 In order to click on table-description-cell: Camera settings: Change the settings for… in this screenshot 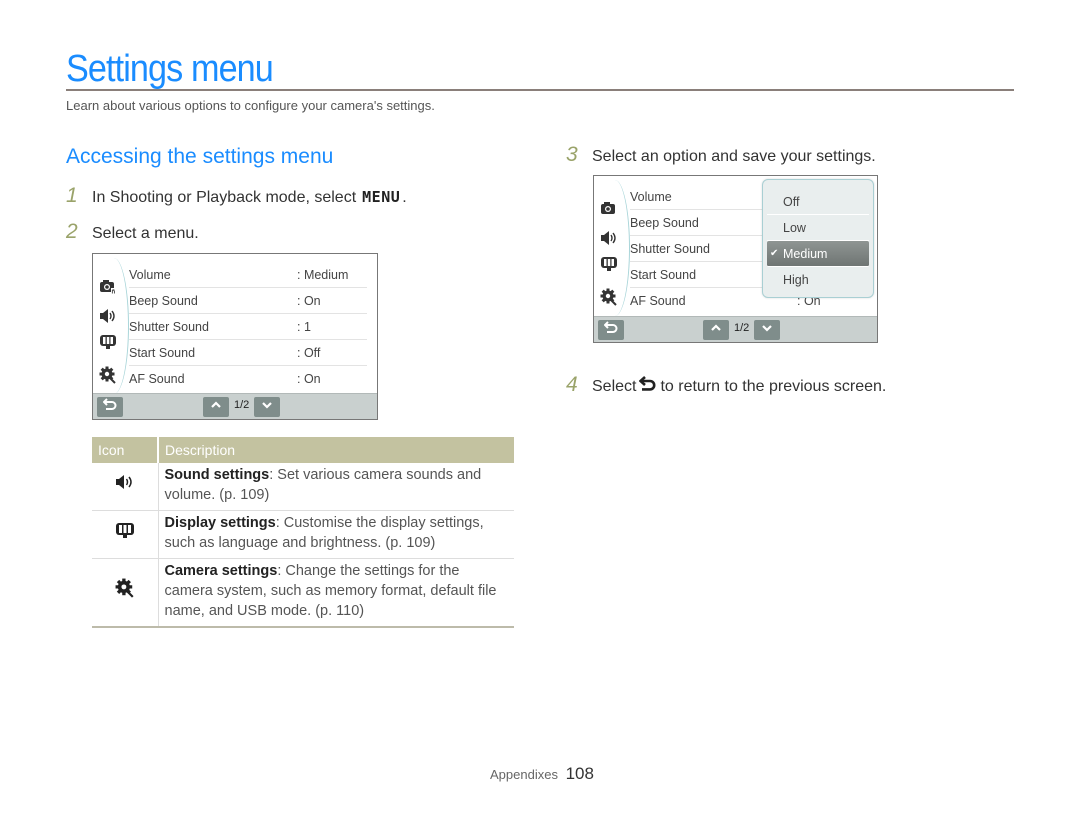, I will do `click(336, 593)`.